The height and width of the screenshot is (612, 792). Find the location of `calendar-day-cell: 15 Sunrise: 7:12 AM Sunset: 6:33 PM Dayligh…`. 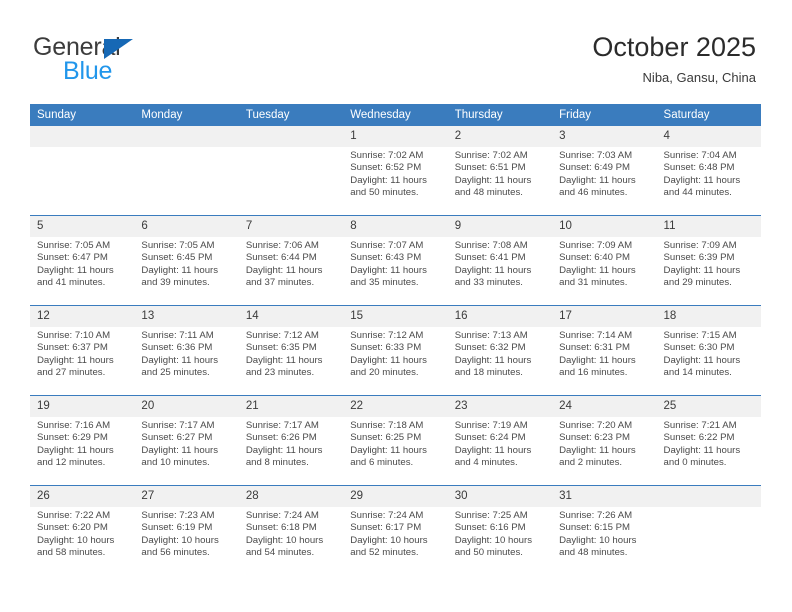

calendar-day-cell: 15 Sunrise: 7:12 AM Sunset: 6:33 PM Dayligh… is located at coordinates (395, 350).